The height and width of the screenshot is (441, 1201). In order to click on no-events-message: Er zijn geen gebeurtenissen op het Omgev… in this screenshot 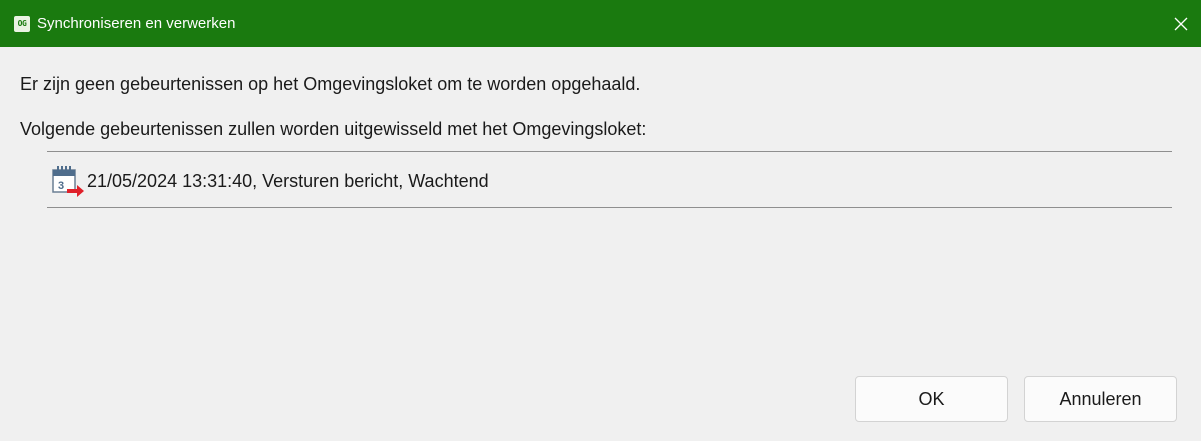, I will do `click(330, 84)`.